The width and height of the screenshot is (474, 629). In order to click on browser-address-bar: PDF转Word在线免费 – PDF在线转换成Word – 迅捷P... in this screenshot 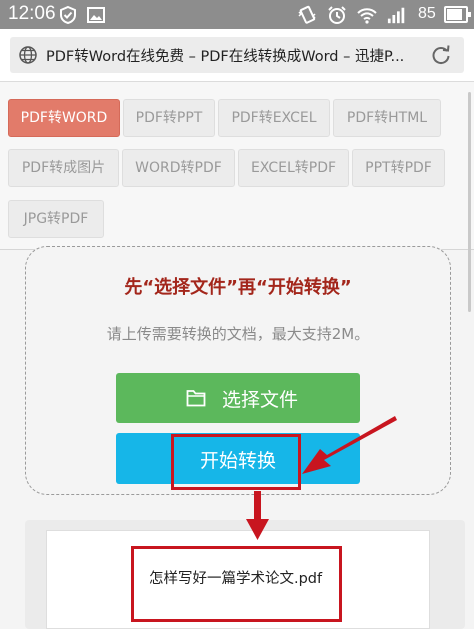, I will do `click(237, 55)`.